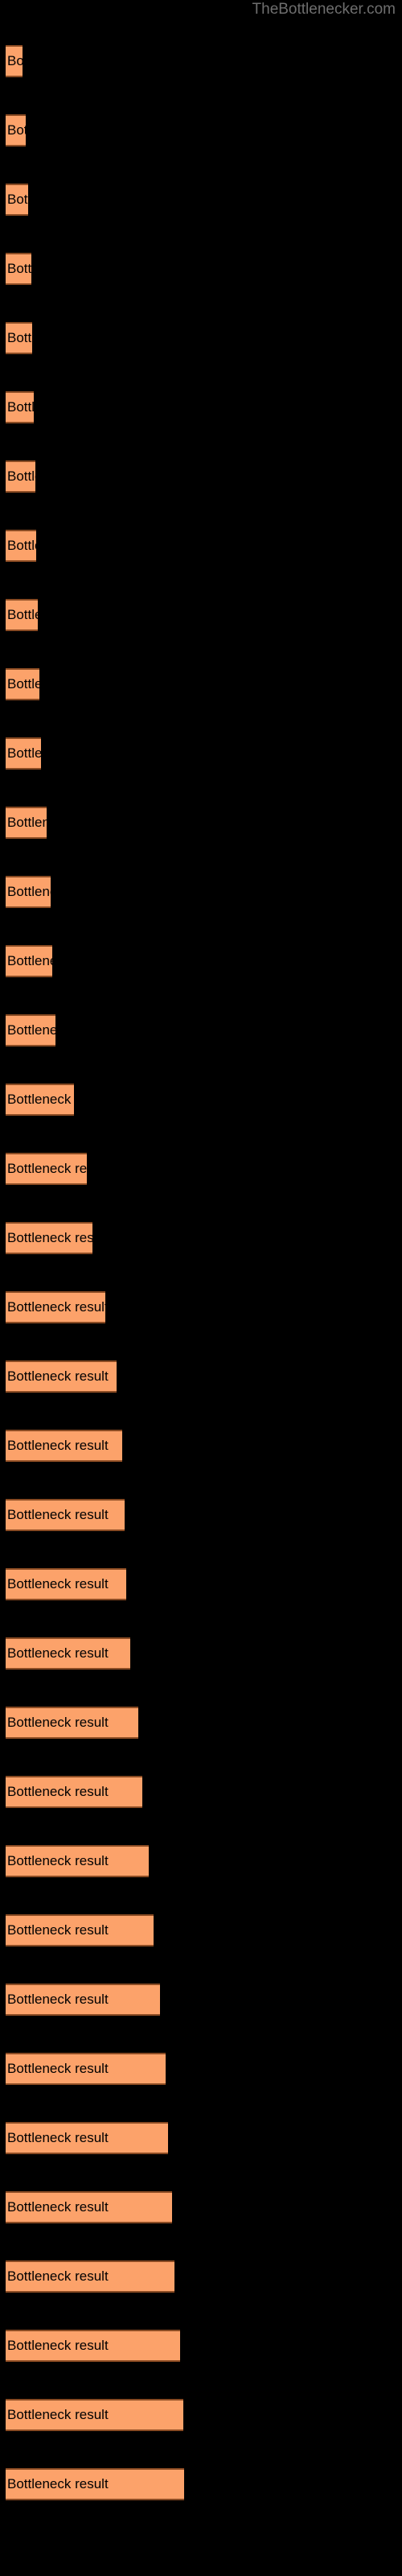  I want to click on bar-row: Bottleneck result 4, so click(201, 2416).